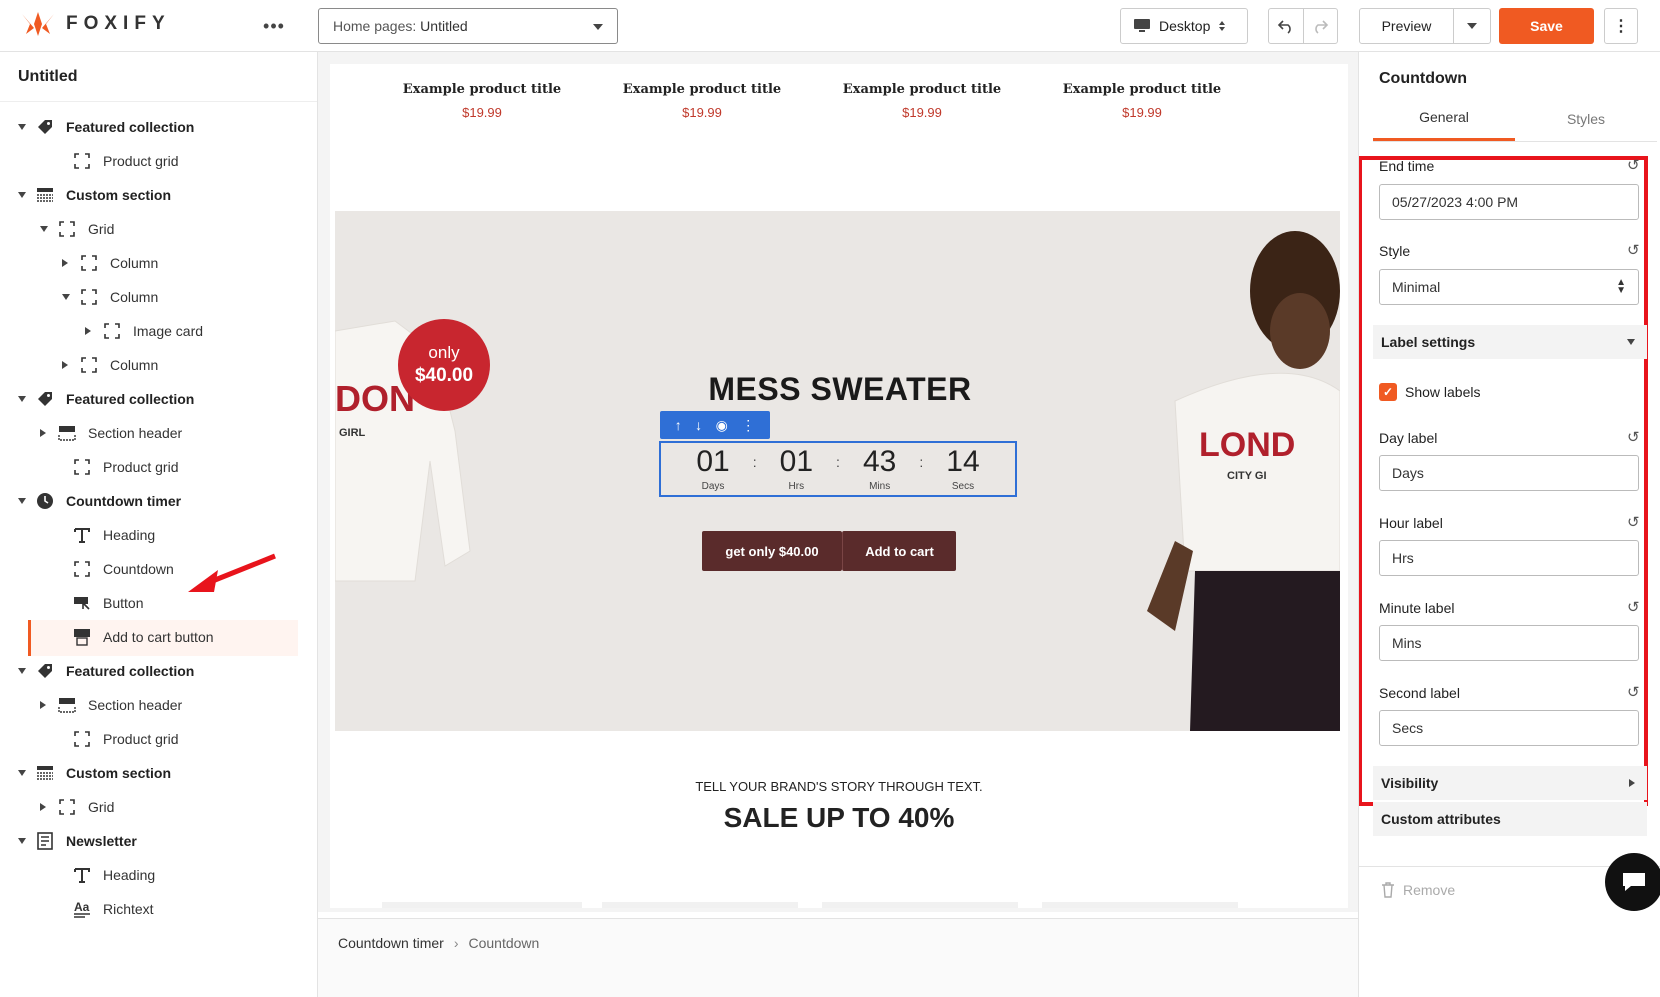 The width and height of the screenshot is (1660, 997). I want to click on more-options-icon: •••, so click(274, 26).